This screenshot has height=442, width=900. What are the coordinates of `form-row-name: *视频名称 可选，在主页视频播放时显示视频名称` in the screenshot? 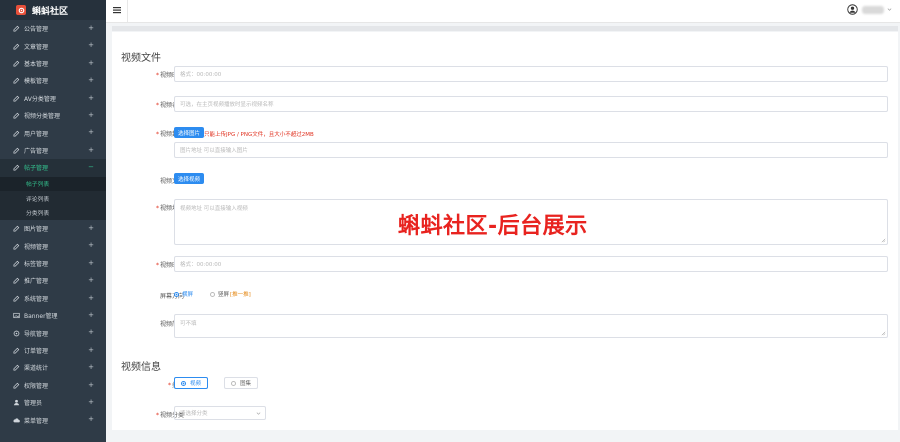 It's located at (505, 104).